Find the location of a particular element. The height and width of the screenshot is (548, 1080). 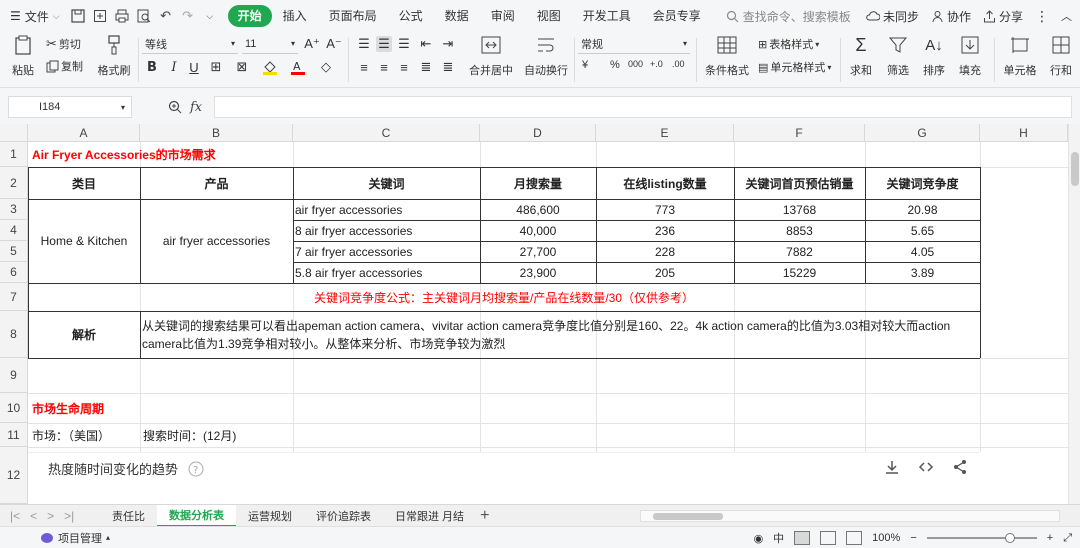

export-icon is located at coordinates (100, 16).